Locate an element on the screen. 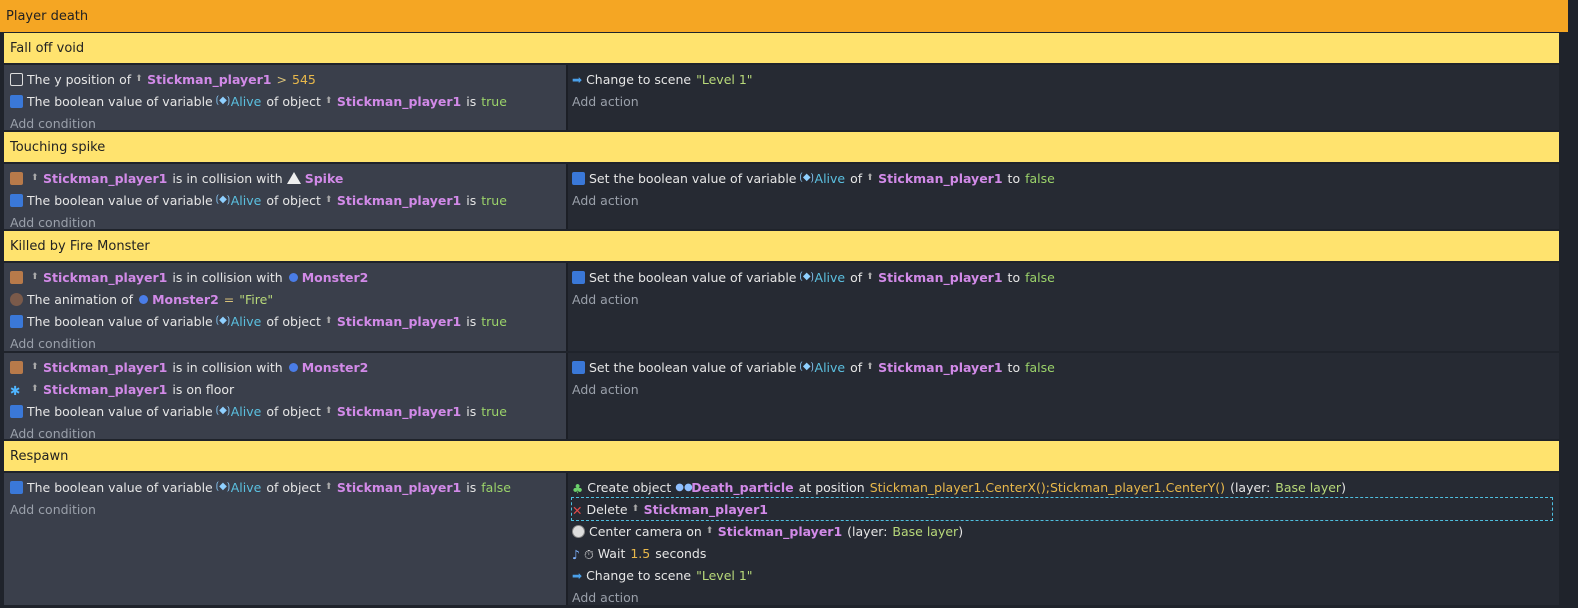 The width and height of the screenshot is (1578, 608). scene-icon: ➡ is located at coordinates (577, 79).